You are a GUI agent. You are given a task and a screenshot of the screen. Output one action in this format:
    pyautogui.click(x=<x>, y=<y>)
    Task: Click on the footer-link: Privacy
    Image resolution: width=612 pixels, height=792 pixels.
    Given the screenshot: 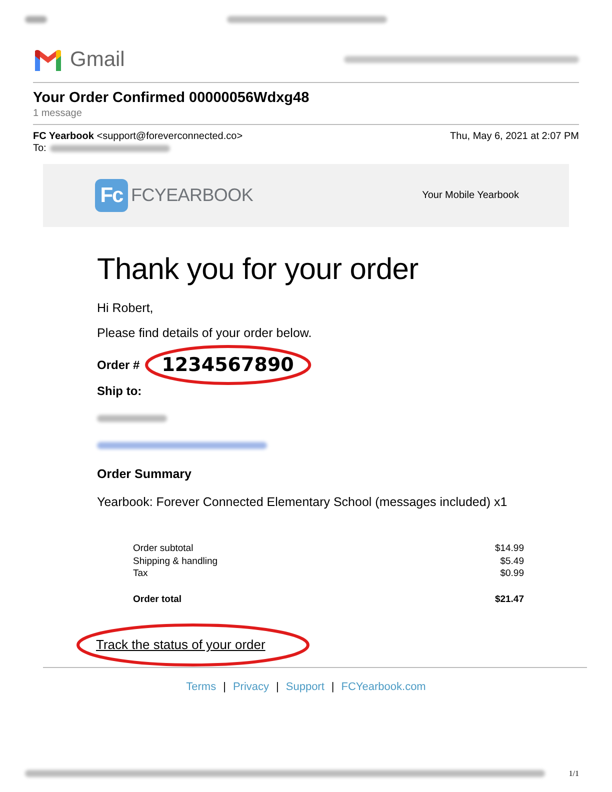 What is the action you would take?
    pyautogui.click(x=251, y=687)
    